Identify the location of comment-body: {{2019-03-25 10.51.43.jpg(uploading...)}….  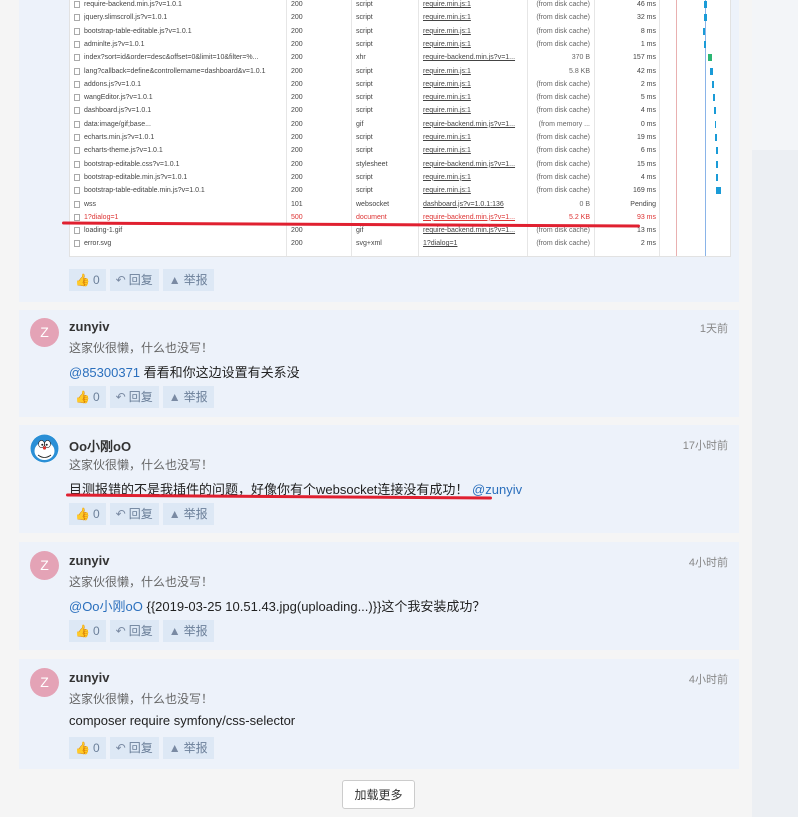
(314, 606).